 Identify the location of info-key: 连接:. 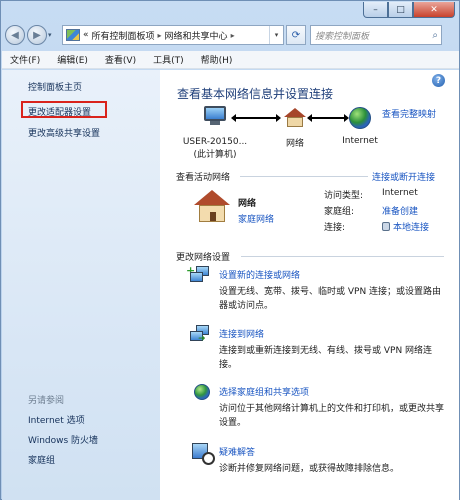
(335, 228).